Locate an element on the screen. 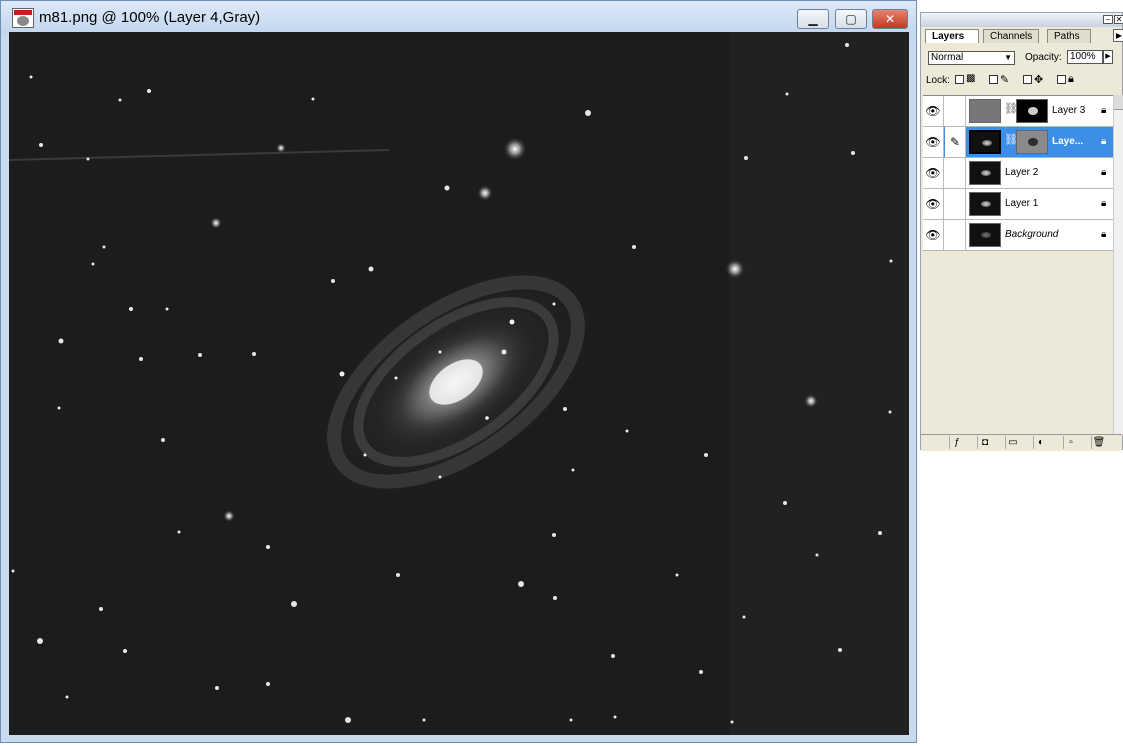  opacity-slider-button: ▶ is located at coordinates (1108, 57).